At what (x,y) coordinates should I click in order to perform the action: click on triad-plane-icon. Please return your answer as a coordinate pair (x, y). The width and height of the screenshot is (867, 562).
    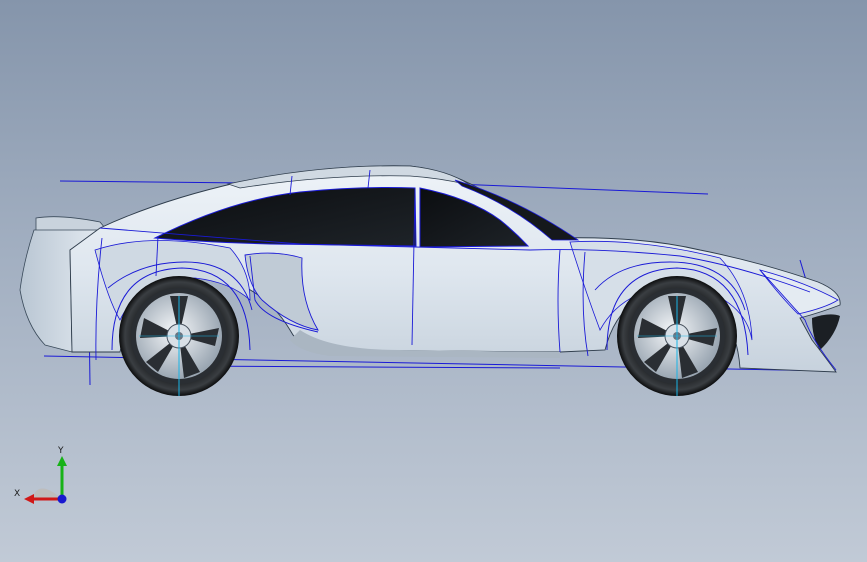
    Looking at the image, I should click on (47, 493).